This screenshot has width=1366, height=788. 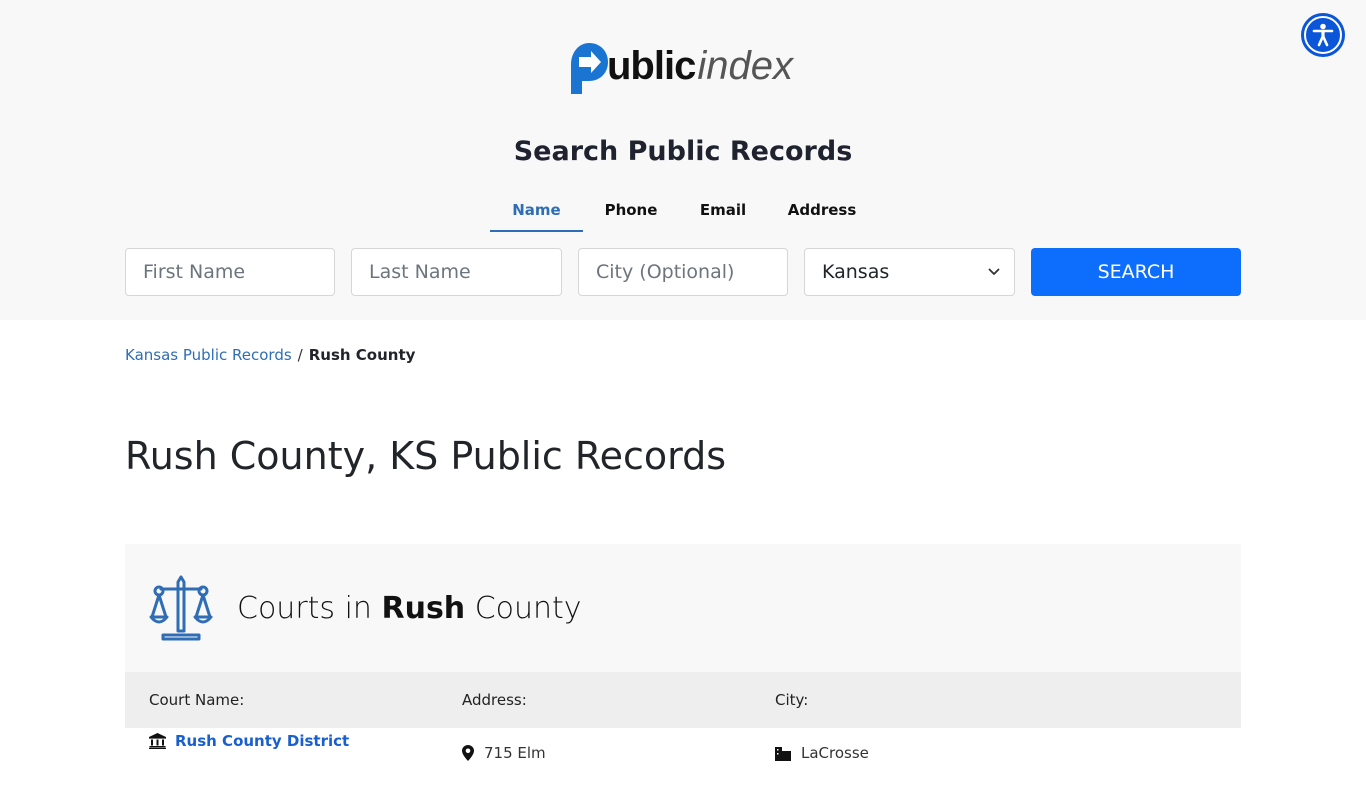 I want to click on first-name-field-wrapper, so click(x=230, y=272).